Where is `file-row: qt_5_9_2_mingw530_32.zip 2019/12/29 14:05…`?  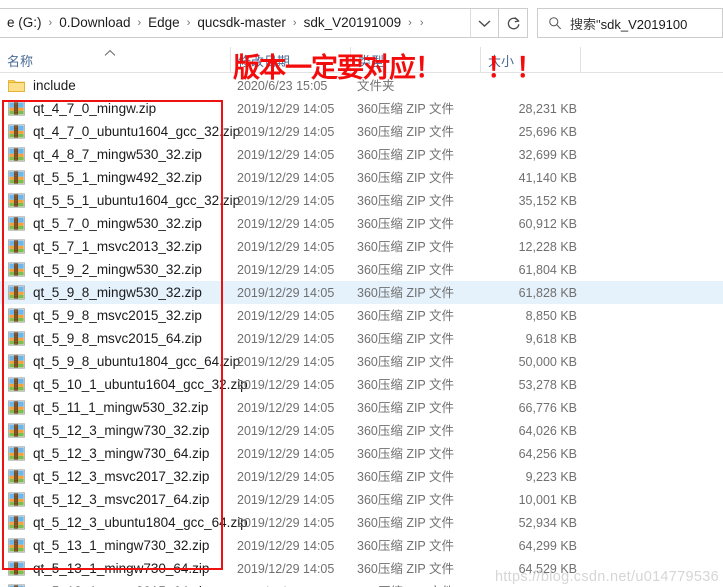 file-row: qt_5_9_2_mingw530_32.zip 2019/12/29 14:05… is located at coordinates (361, 269).